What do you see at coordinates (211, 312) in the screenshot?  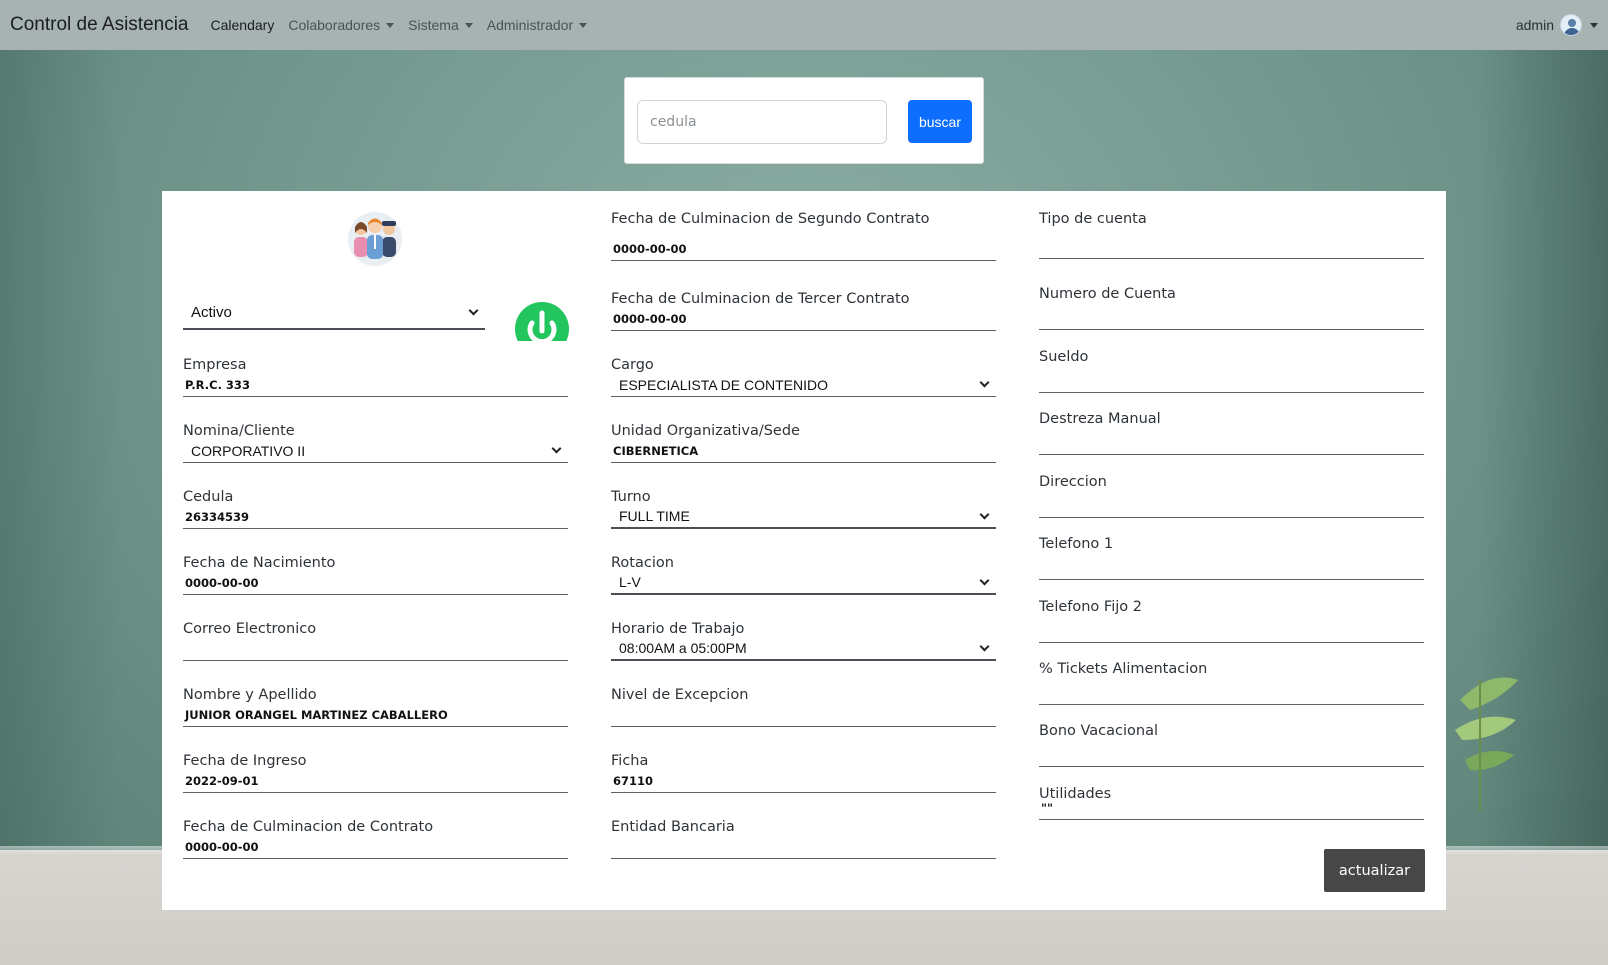 I see `status-value: Activo` at bounding box center [211, 312].